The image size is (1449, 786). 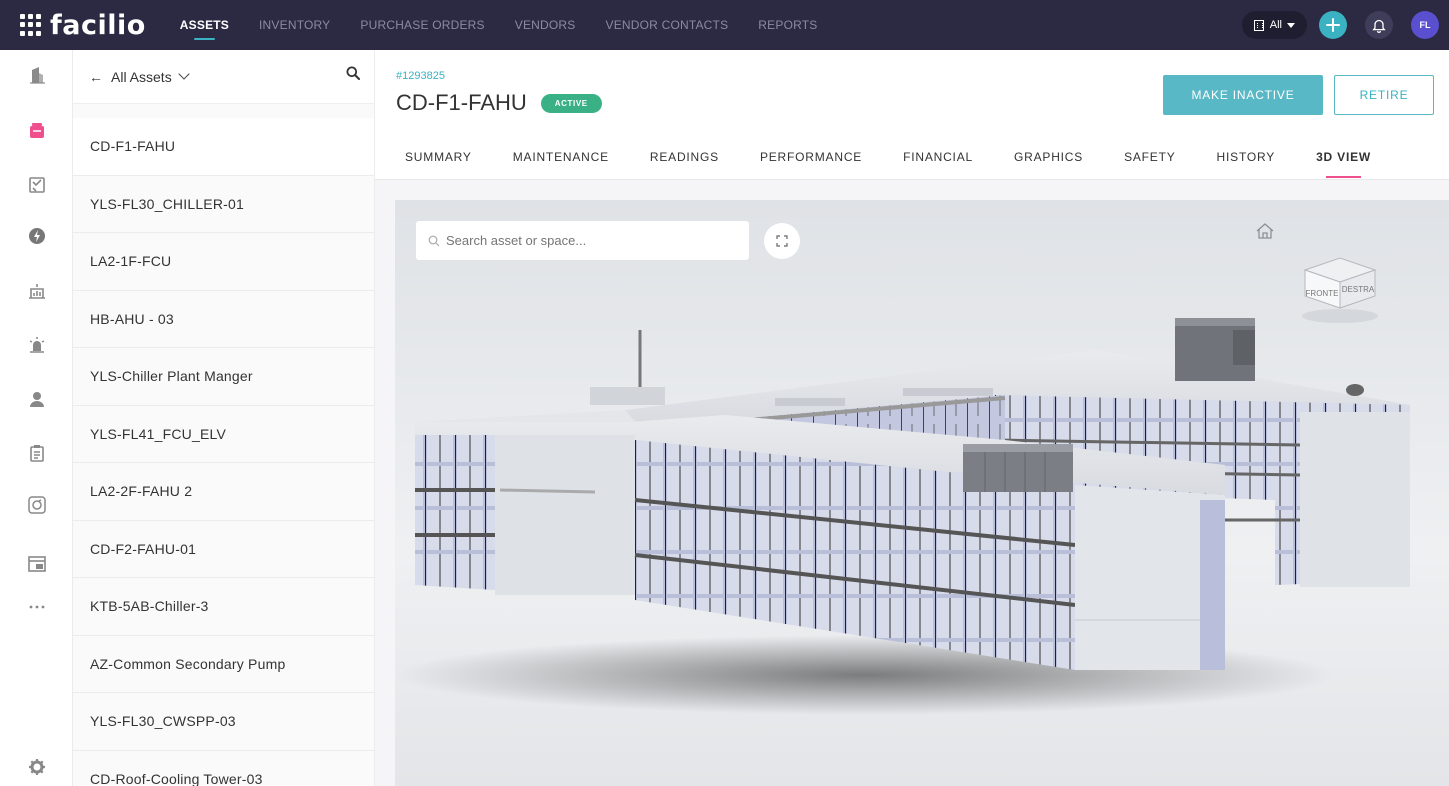 What do you see at coordinates (184, 74) in the screenshot?
I see `chevron-down-icon` at bounding box center [184, 74].